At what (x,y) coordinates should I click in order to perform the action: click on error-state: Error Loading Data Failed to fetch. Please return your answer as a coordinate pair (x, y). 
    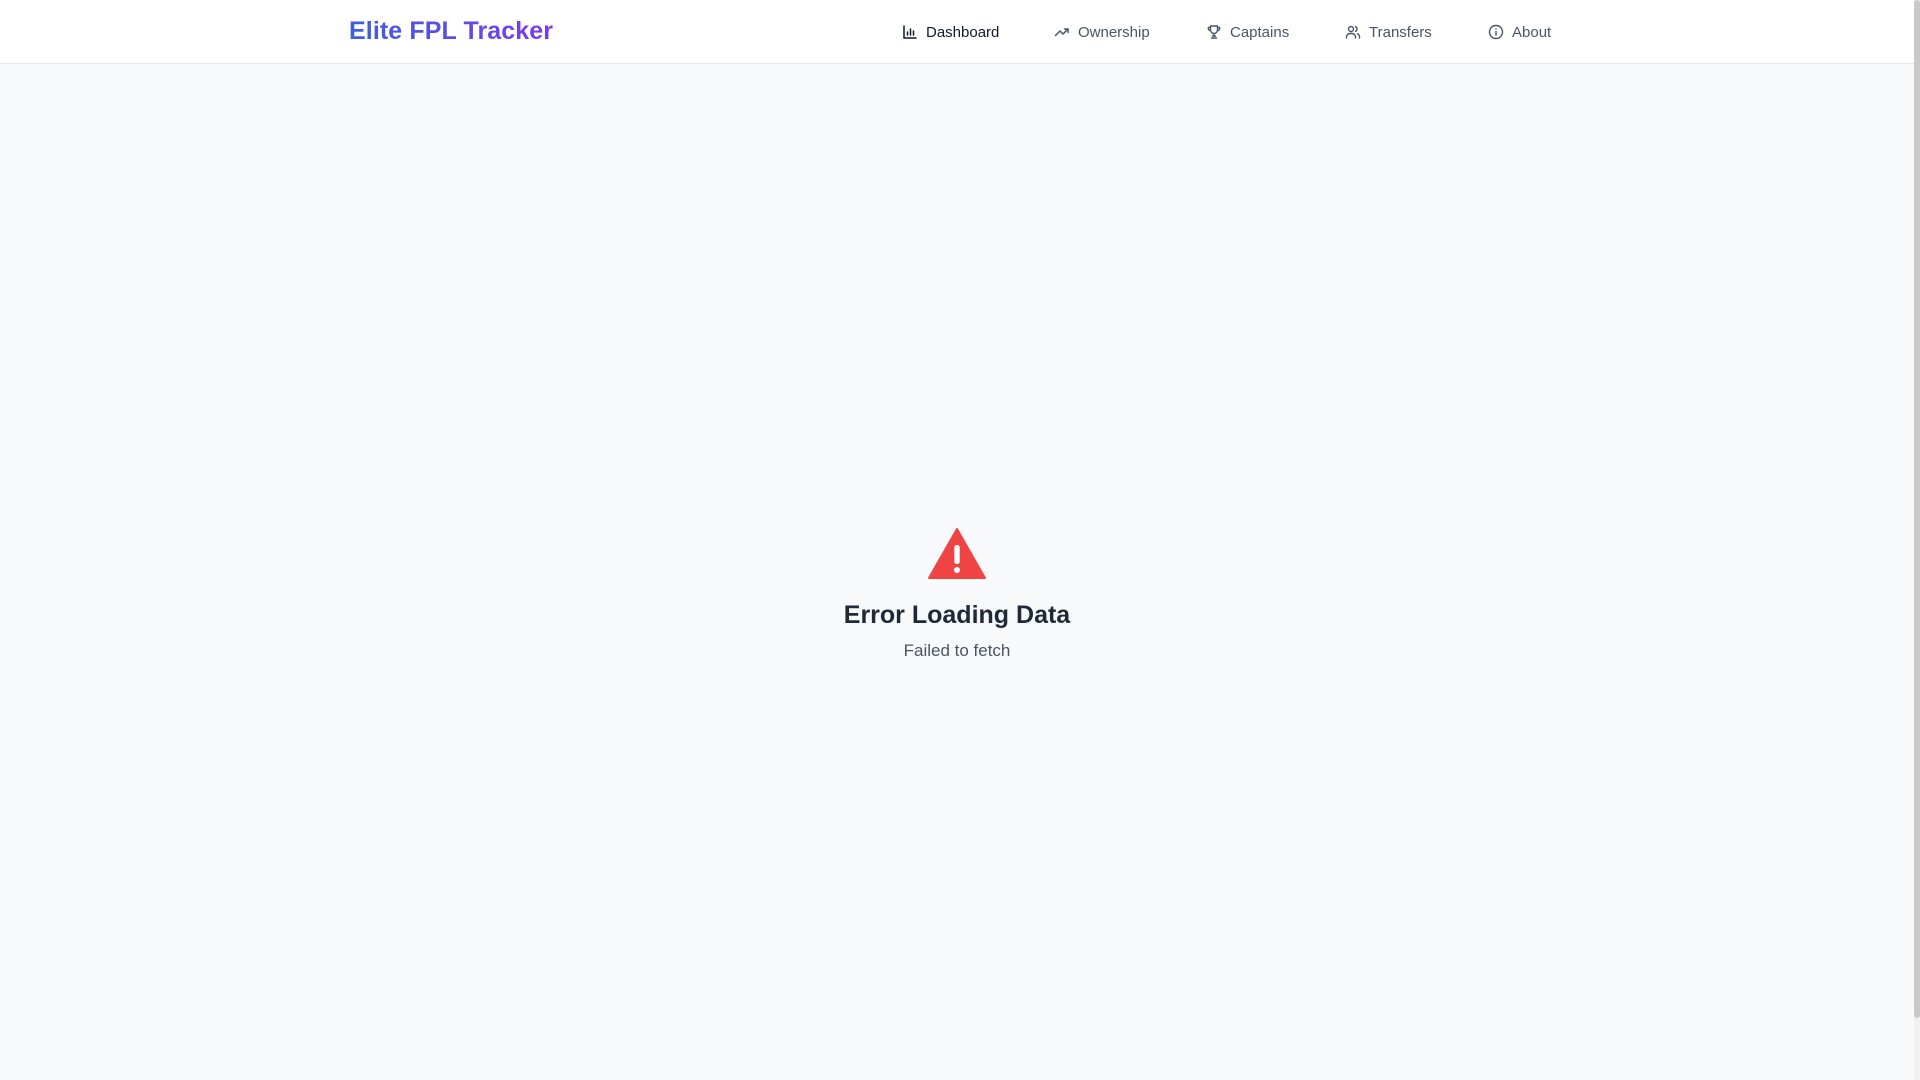
    Looking at the image, I should click on (957, 595).